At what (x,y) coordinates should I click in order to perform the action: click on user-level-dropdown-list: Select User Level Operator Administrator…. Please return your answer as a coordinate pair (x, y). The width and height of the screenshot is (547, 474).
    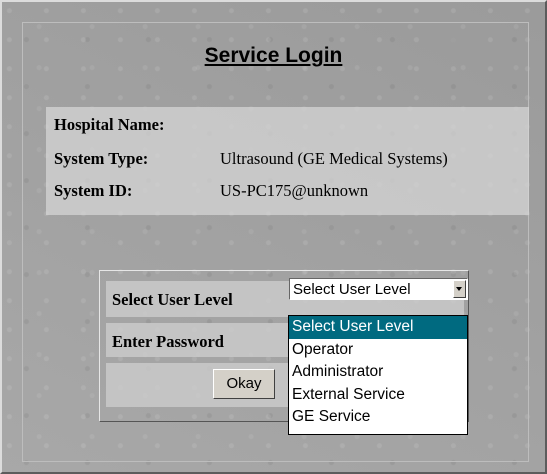
    Looking at the image, I should click on (378, 375).